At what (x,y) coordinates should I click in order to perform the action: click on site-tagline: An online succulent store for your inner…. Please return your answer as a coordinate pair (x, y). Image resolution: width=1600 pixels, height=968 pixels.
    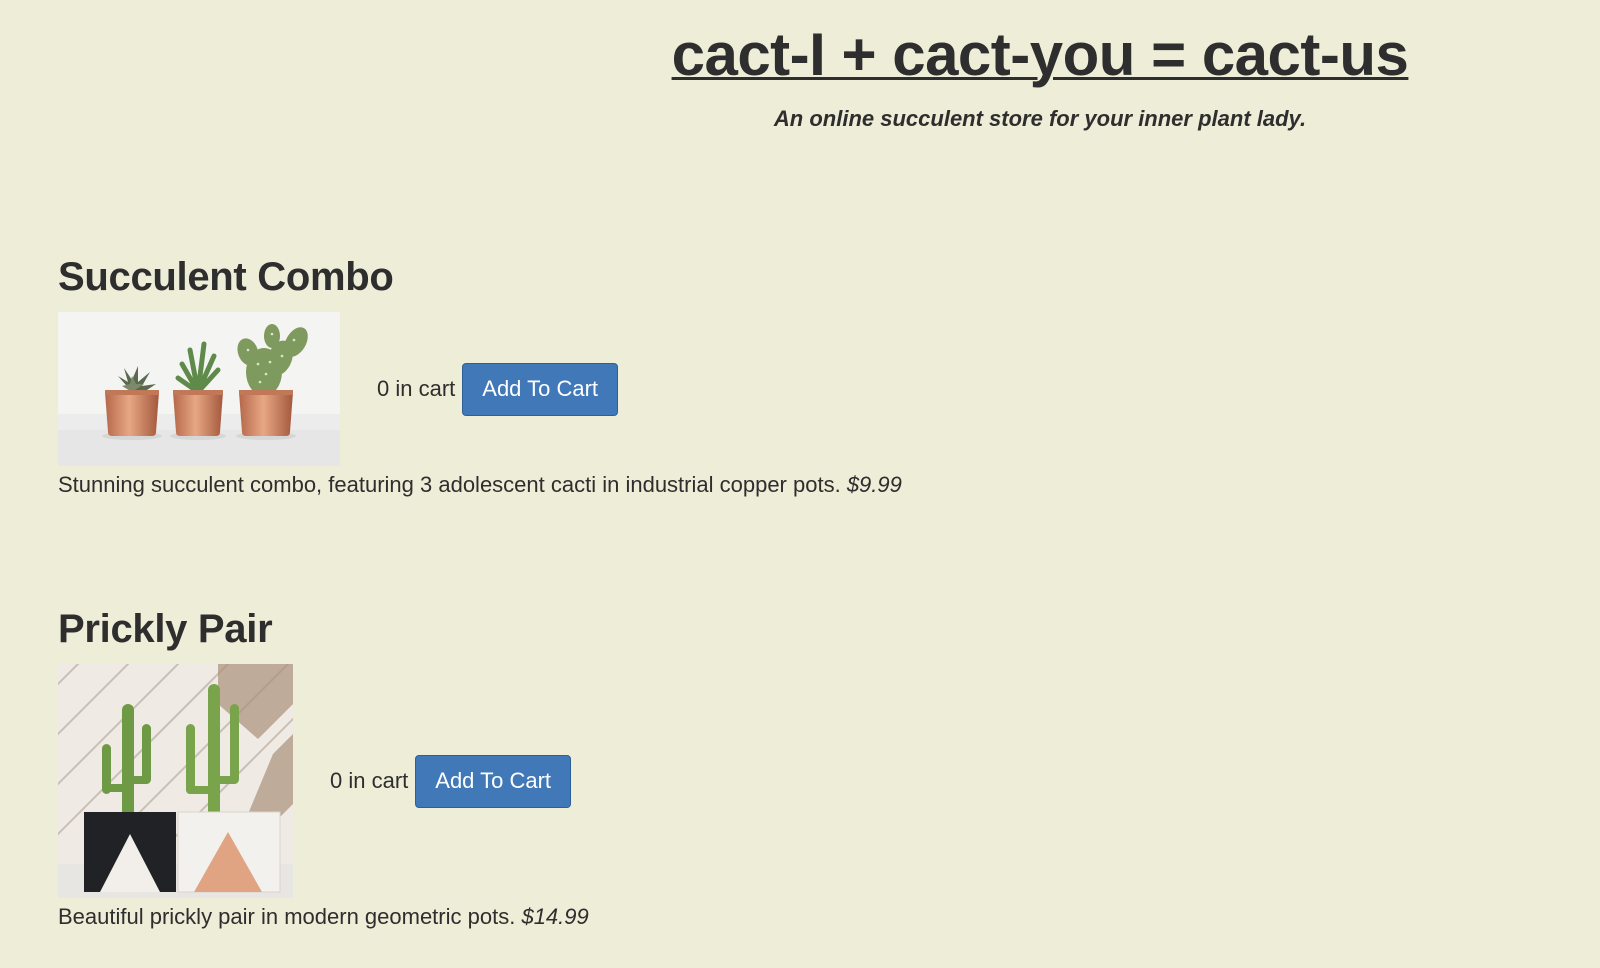
    Looking at the image, I should click on (1040, 118).